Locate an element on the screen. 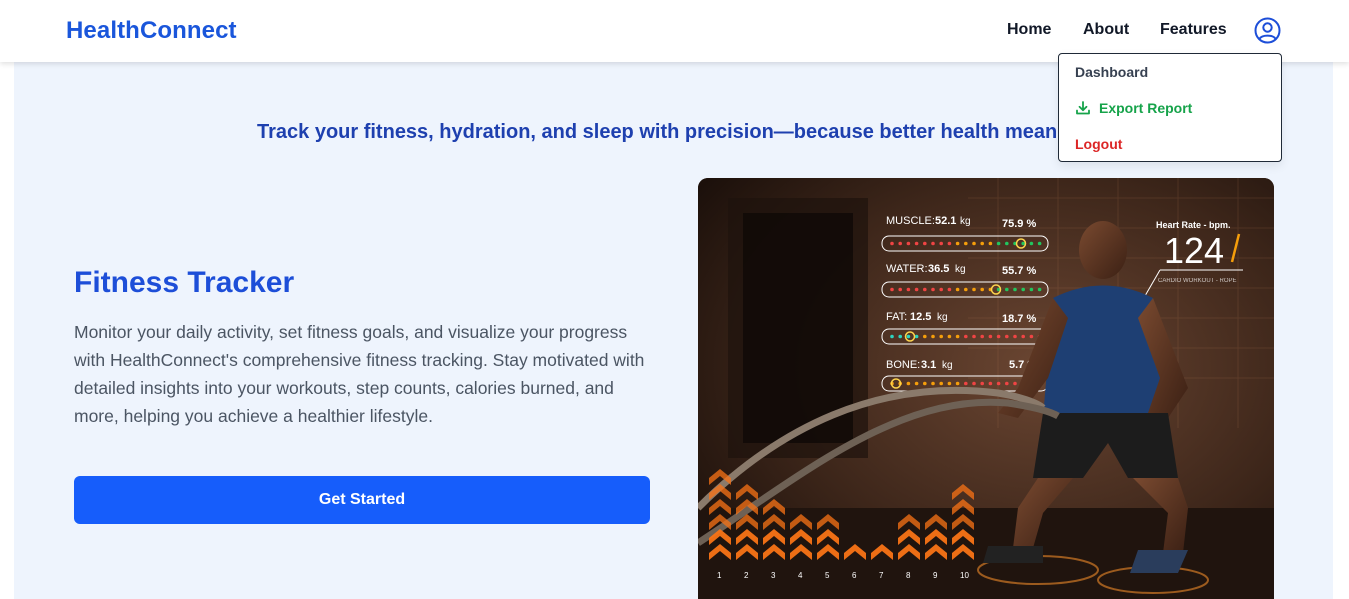 The height and width of the screenshot is (599, 1349). nav-home: Home is located at coordinates (1029, 30).